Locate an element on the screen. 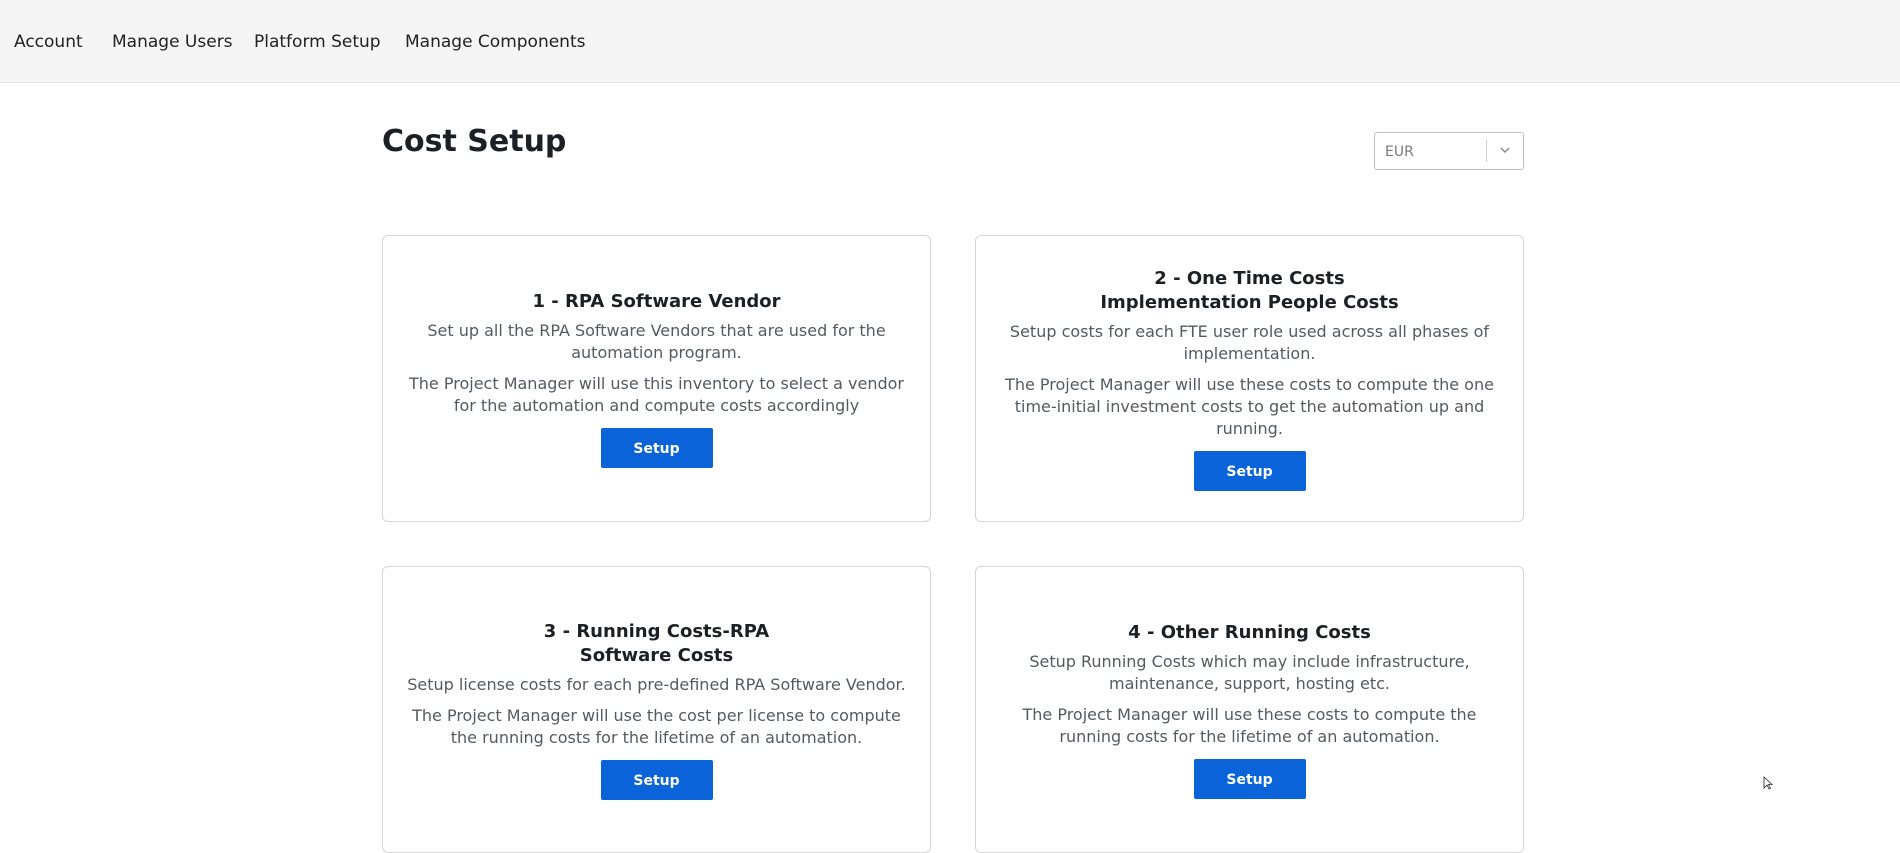 This screenshot has width=1900, height=853. setup-button-rpa-software-vendor: Setup is located at coordinates (656, 447).